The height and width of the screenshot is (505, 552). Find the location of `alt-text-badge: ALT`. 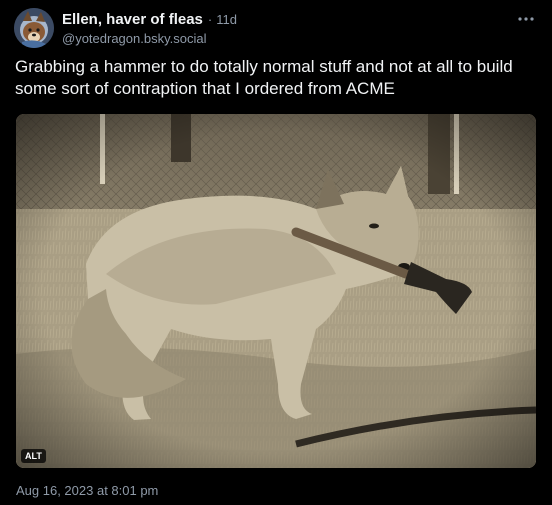

alt-text-badge: ALT is located at coordinates (33, 456).